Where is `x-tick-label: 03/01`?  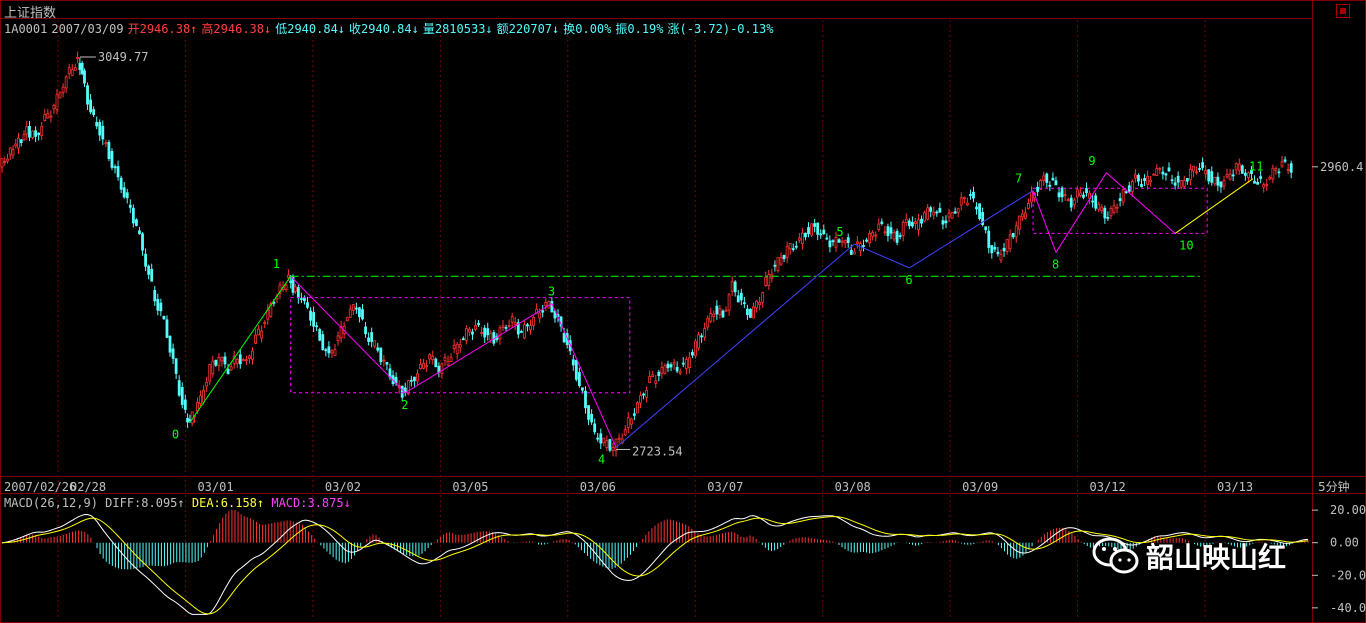
x-tick-label: 03/01 is located at coordinates (215, 487).